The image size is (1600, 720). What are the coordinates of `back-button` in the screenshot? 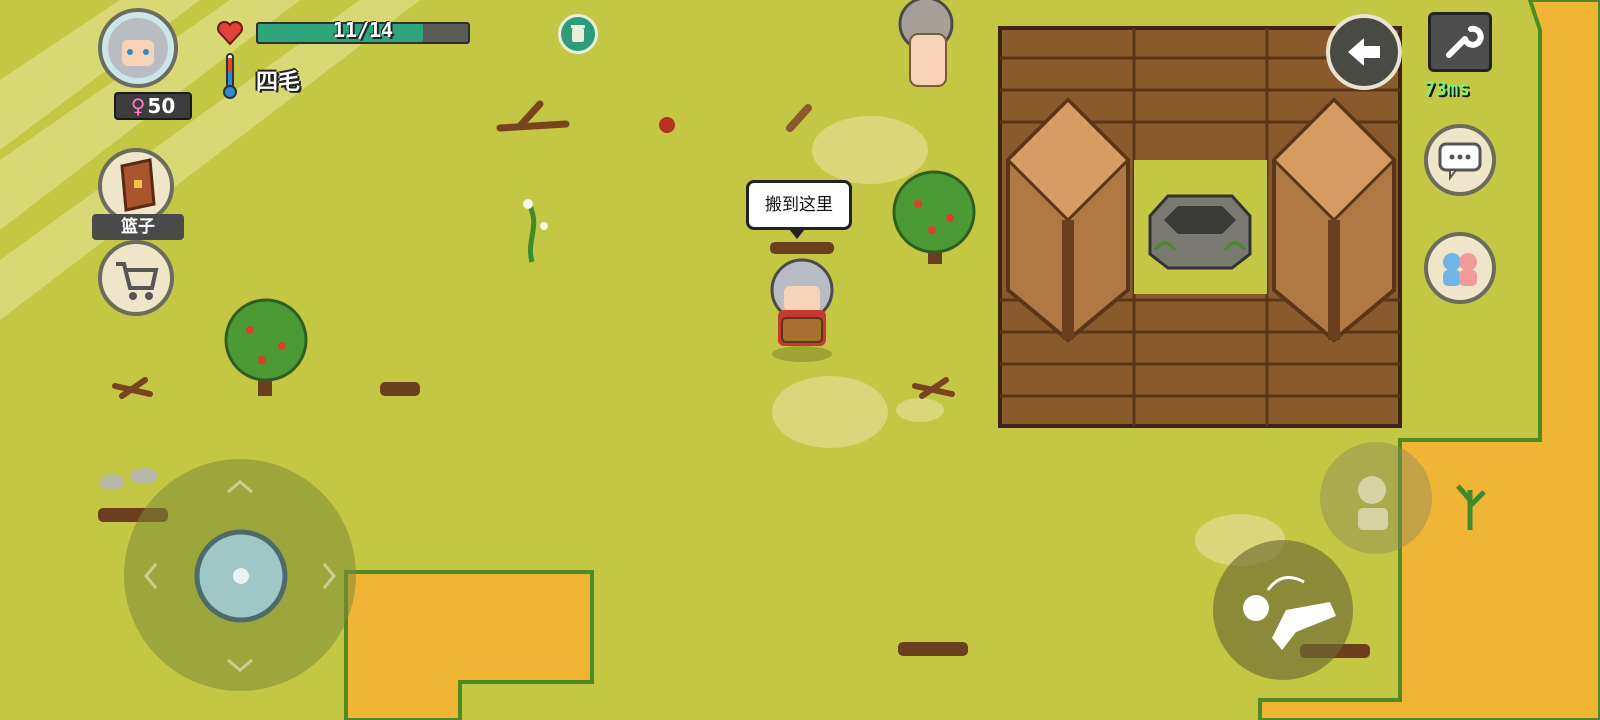 It's located at (1364, 52).